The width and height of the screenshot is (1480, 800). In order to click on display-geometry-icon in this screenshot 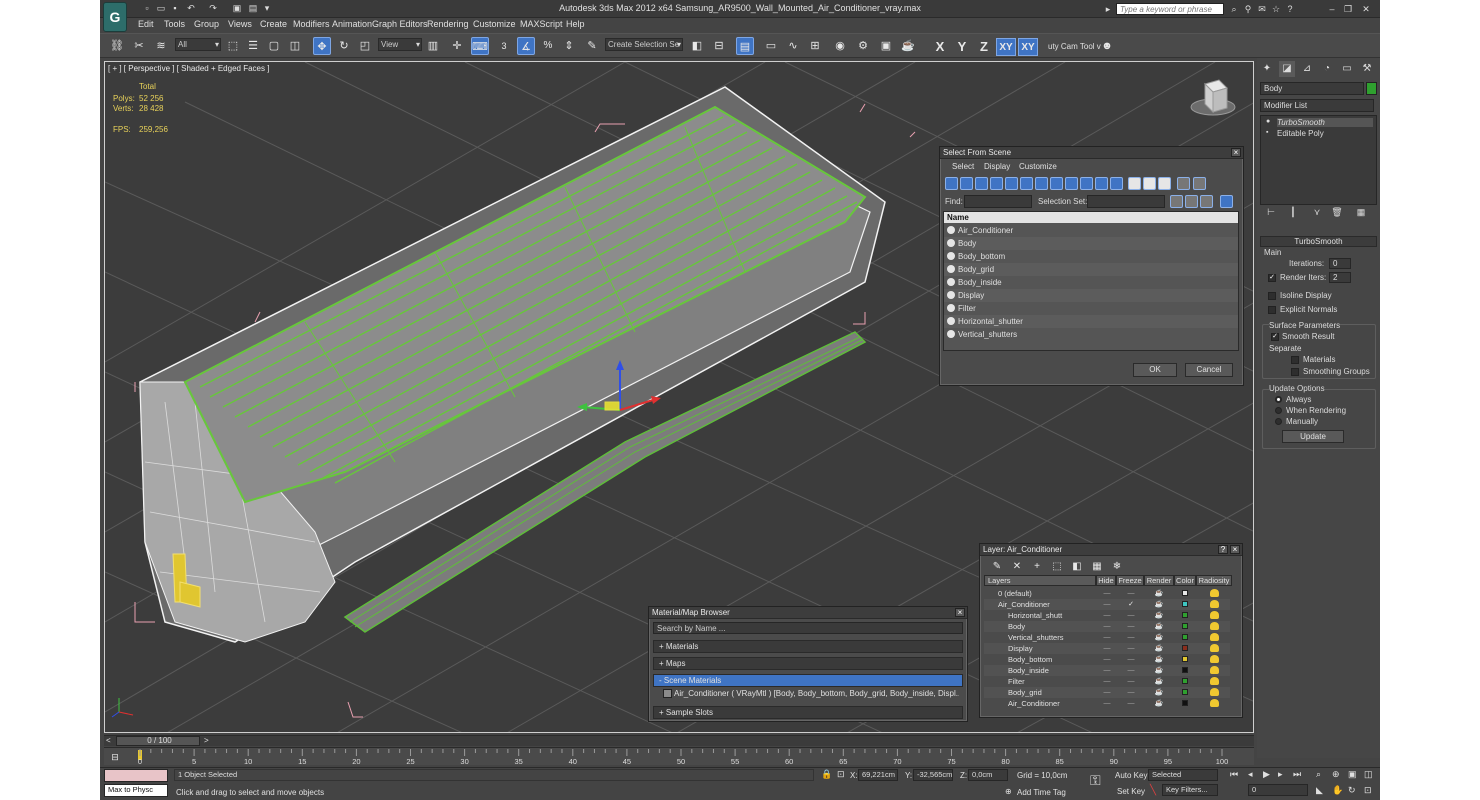, I will do `click(951, 183)`.